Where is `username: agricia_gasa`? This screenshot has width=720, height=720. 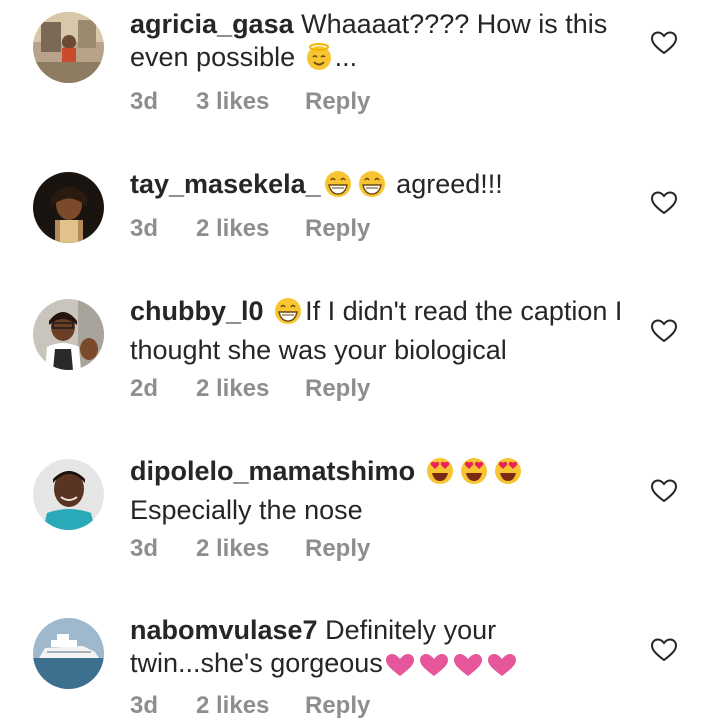
username: agricia_gasa is located at coordinates (212, 24).